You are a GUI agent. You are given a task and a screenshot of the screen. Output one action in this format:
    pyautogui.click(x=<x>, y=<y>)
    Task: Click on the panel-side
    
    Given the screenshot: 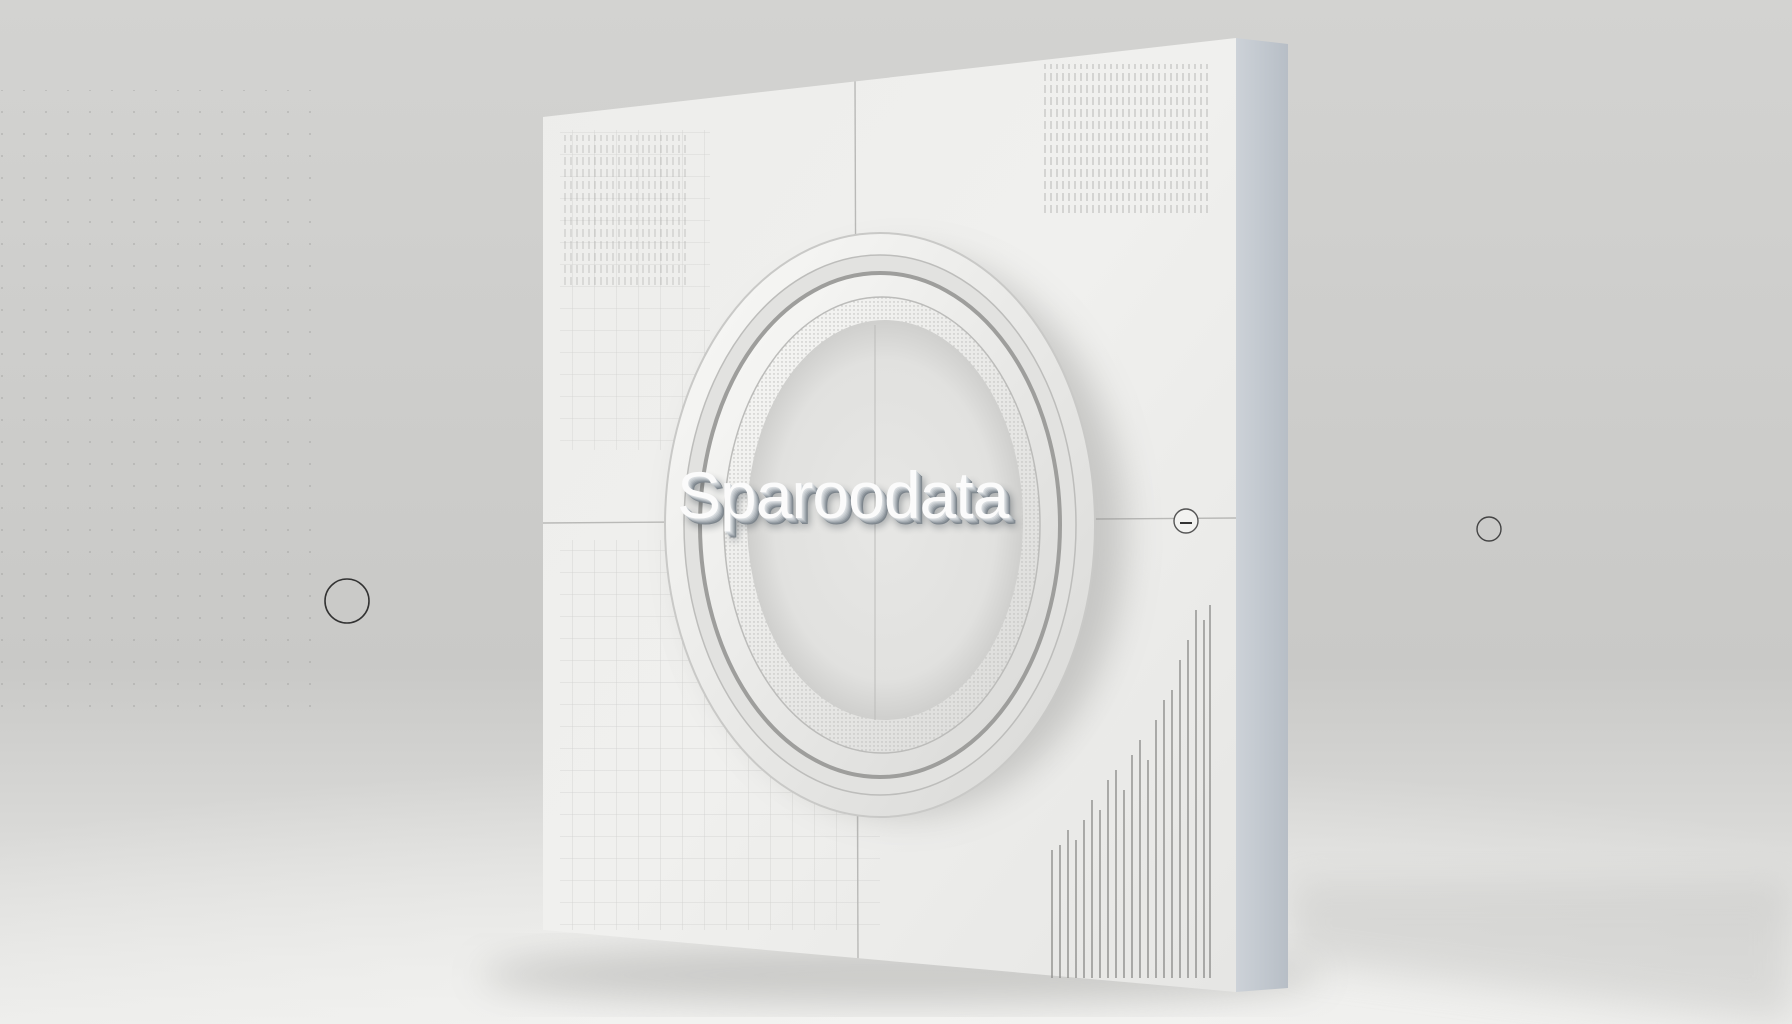 What is the action you would take?
    pyautogui.click(x=1262, y=515)
    